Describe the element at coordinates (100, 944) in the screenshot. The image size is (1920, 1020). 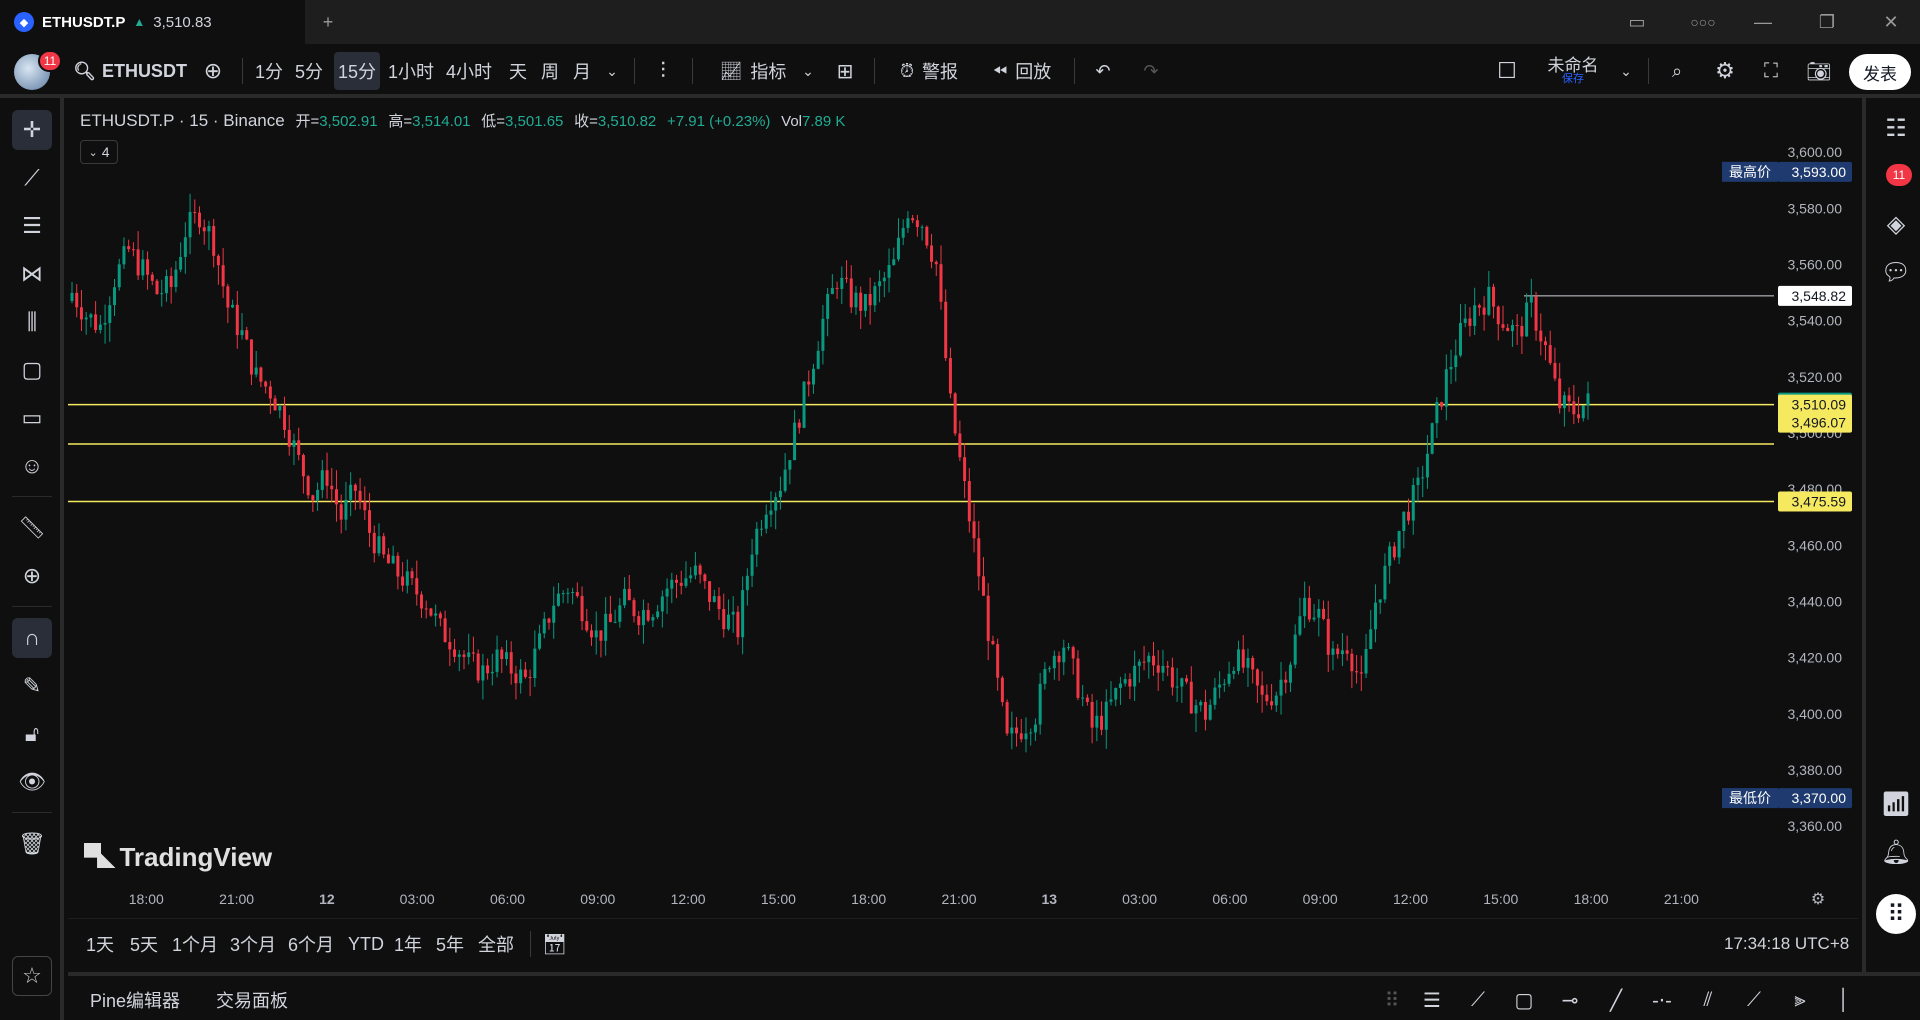
I see `range-1d: 1天` at that location.